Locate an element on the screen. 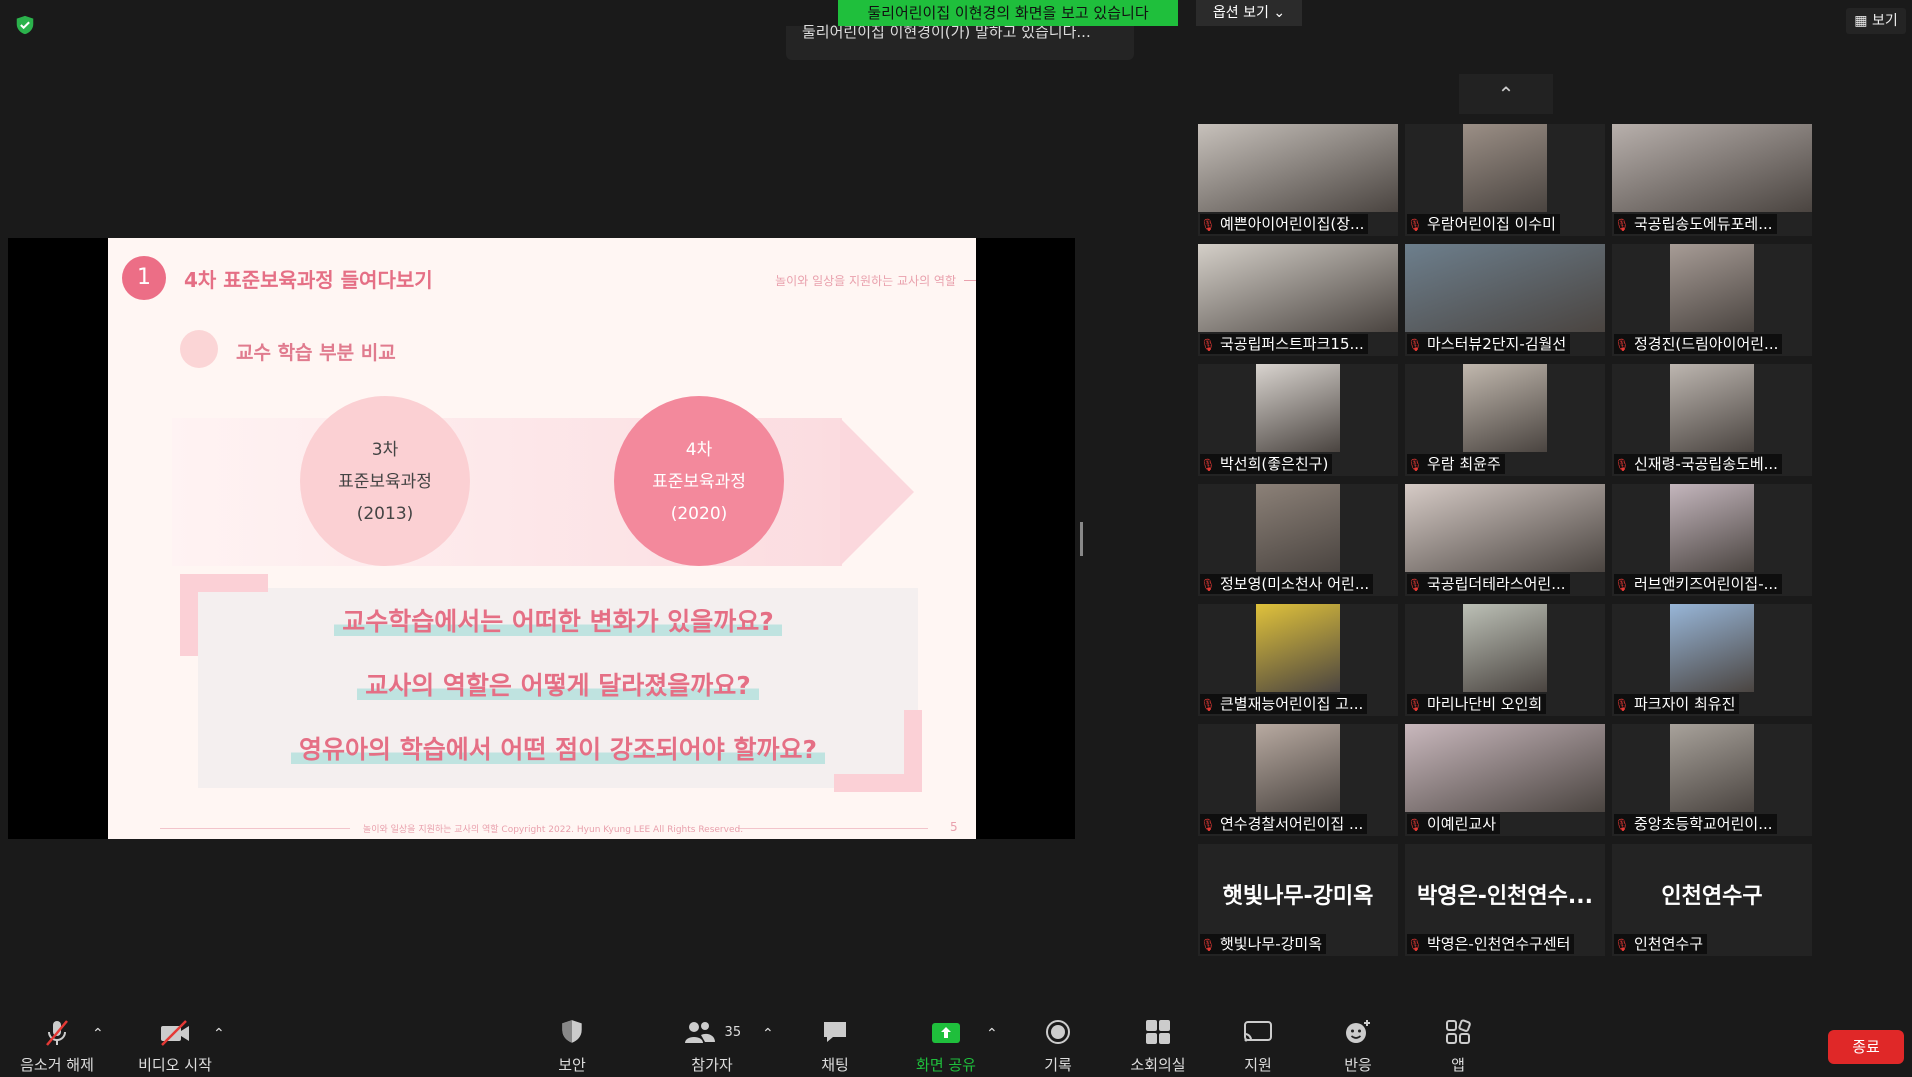  participant-name-label: 🎙 햇빛나무-강미옥 is located at coordinates (1263, 944).